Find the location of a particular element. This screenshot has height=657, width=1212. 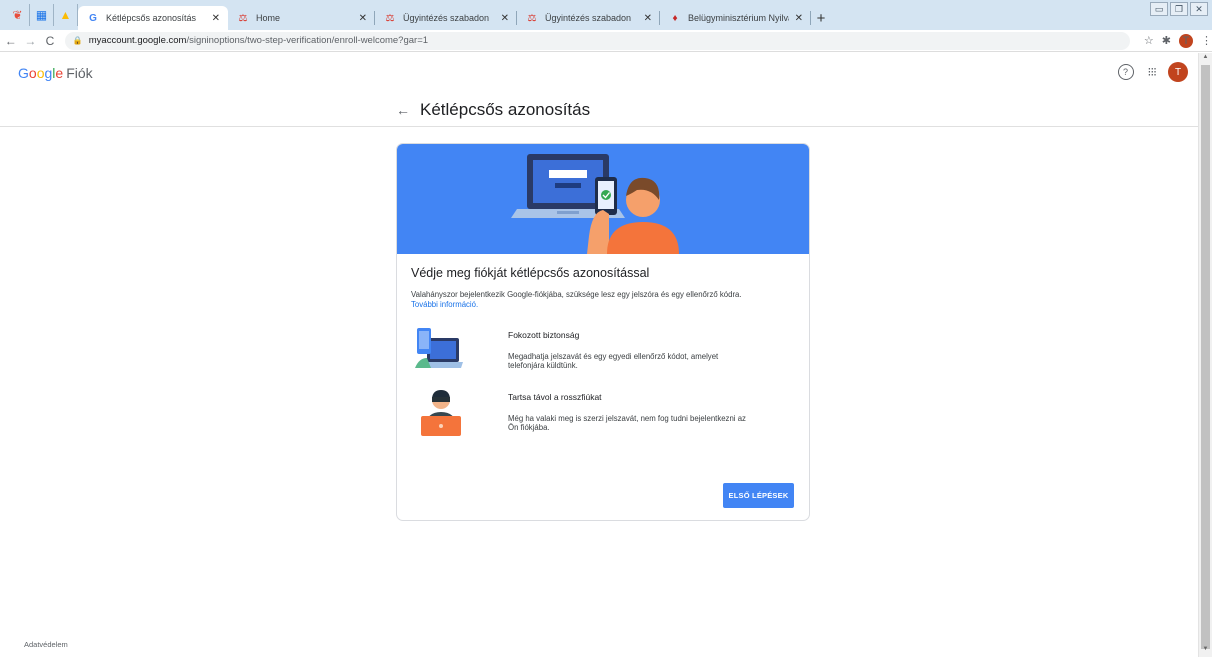

extensions-icon: ✱ is located at coordinates (1166, 40).